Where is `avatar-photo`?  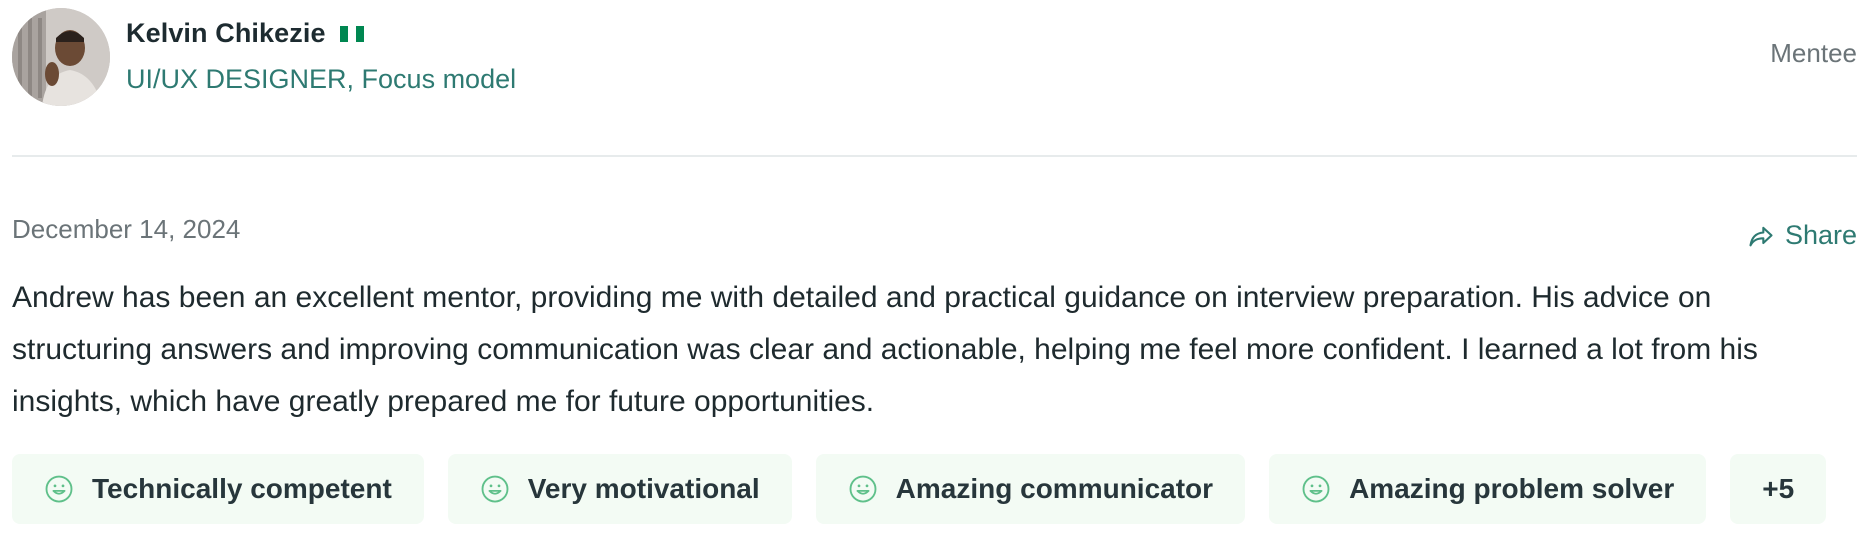
avatar-photo is located at coordinates (61, 57).